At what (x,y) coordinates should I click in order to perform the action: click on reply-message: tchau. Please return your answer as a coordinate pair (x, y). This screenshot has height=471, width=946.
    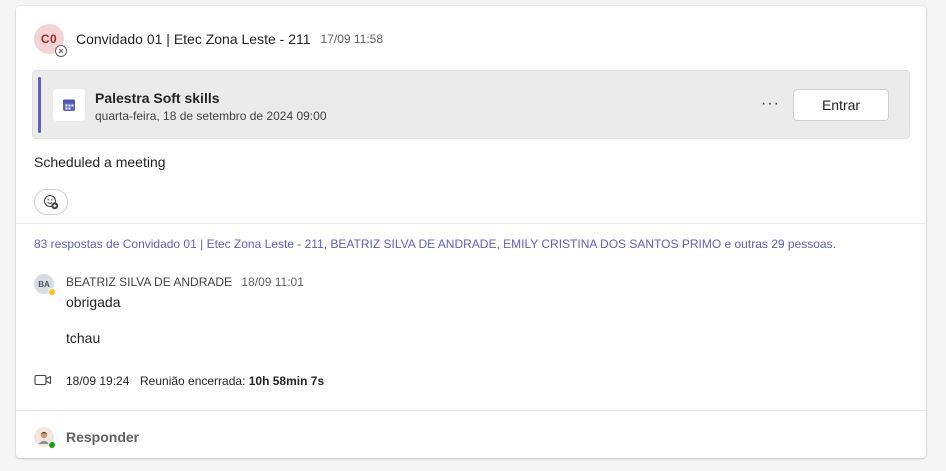
    Looking at the image, I should click on (83, 338).